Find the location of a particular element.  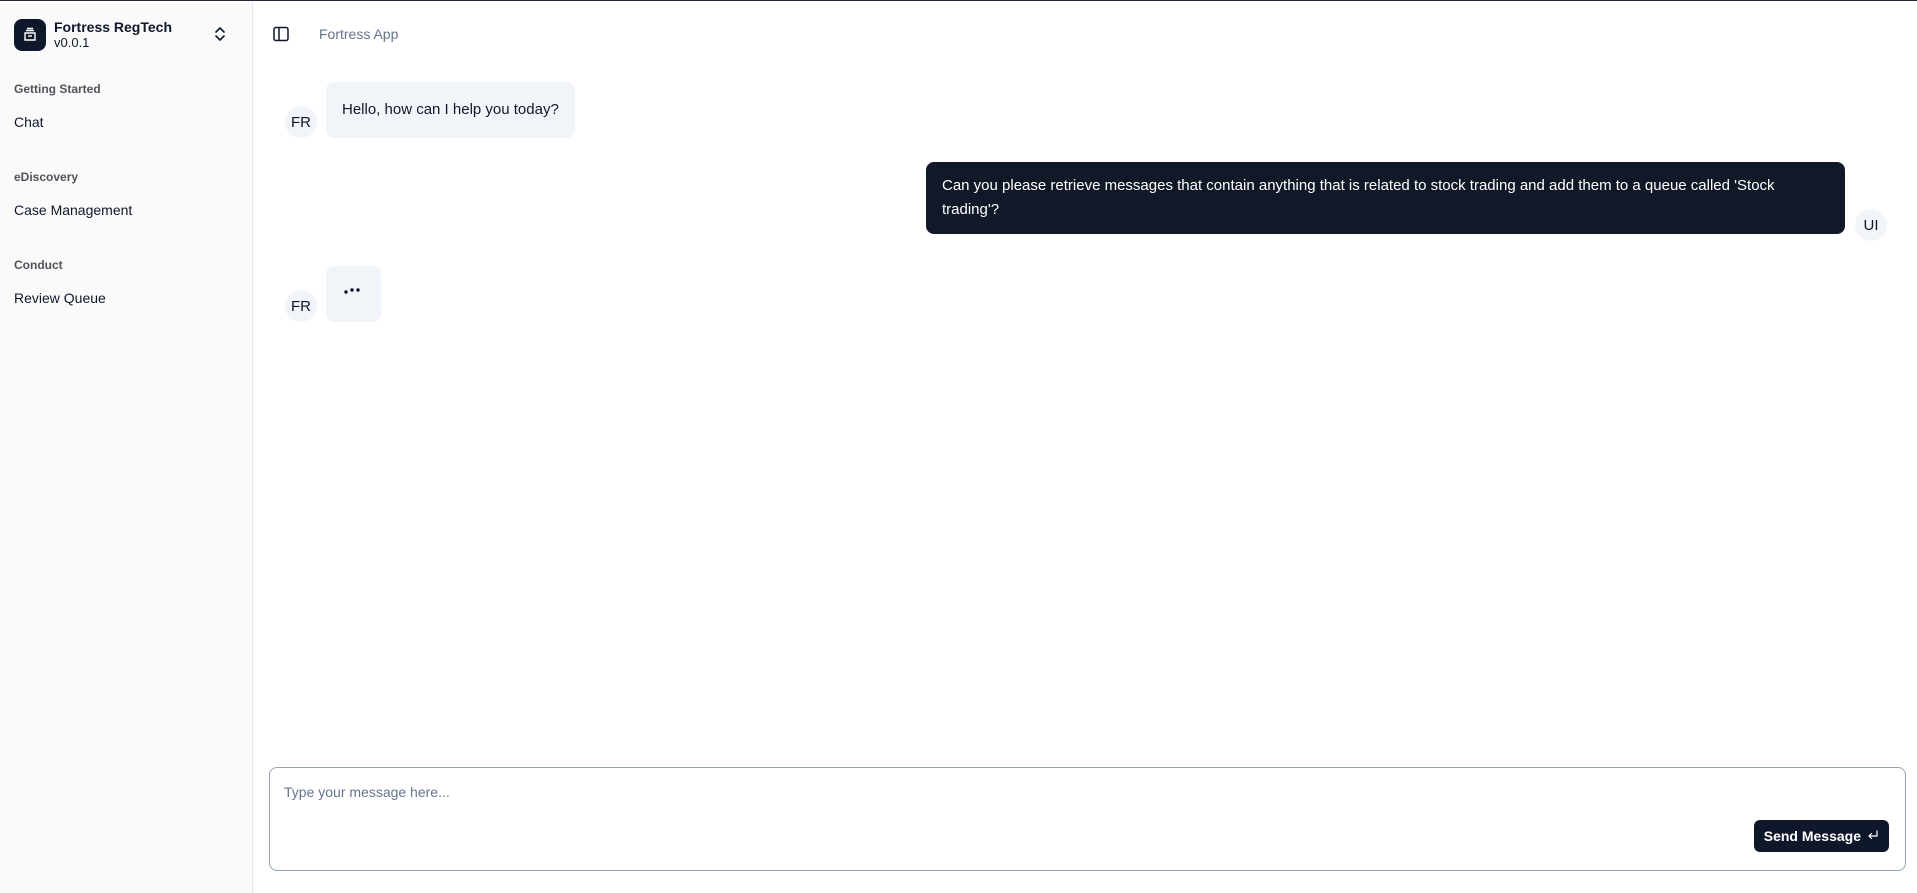

brand-name: Fortress RegTech is located at coordinates (113, 26).